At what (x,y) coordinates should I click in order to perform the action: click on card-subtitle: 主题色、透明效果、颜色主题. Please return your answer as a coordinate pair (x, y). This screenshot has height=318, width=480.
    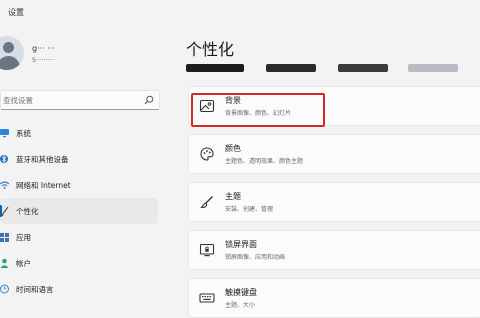
    Looking at the image, I should click on (264, 161).